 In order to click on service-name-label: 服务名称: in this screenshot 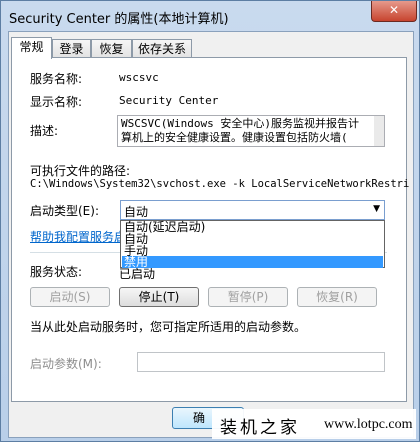, I will do `click(56, 79)`.